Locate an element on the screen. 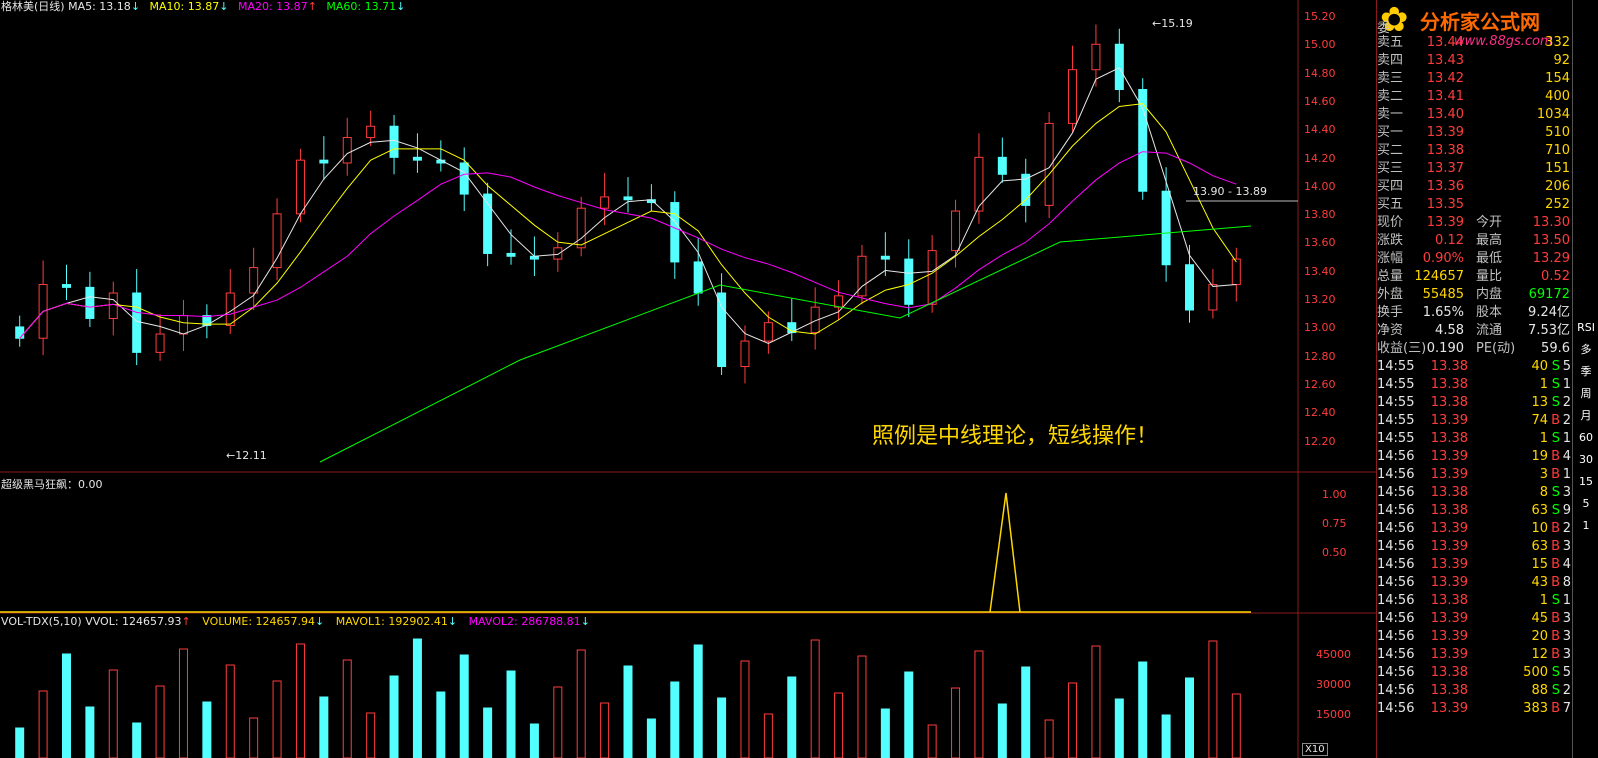 This screenshot has width=1598, height=758. toolbar-button: 季 is located at coordinates (1586, 372).